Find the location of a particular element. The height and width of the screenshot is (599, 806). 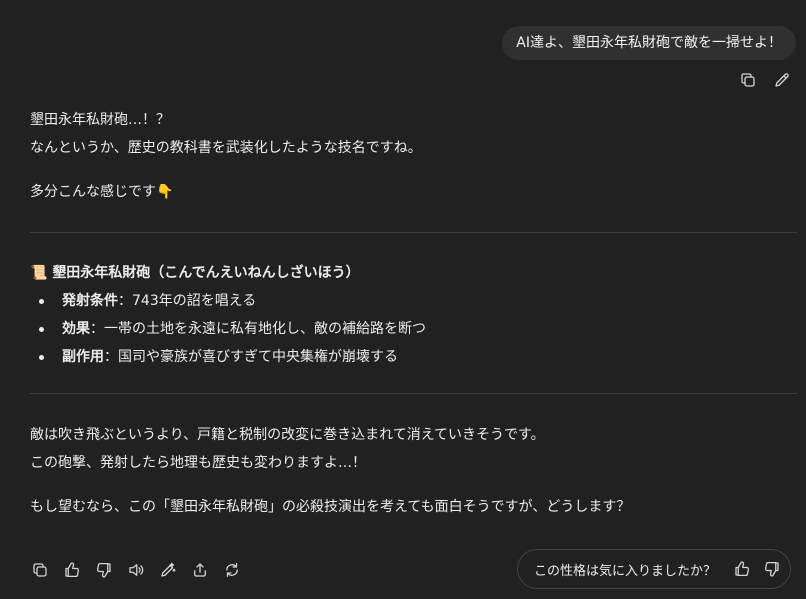

personality-feedback-box: この性格は気に入りましたか？ is located at coordinates (654, 569).